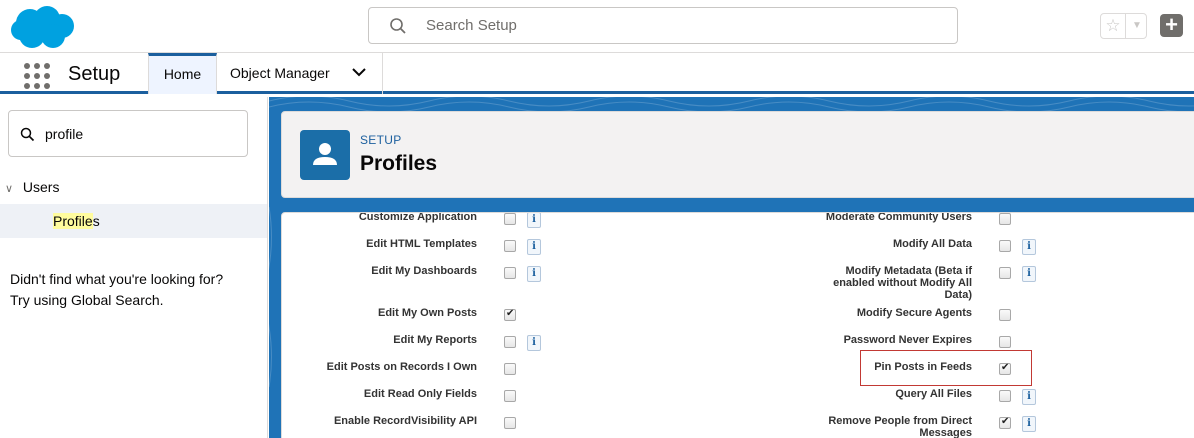  What do you see at coordinates (1113, 26) in the screenshot?
I see `star-icon: ☆` at bounding box center [1113, 26].